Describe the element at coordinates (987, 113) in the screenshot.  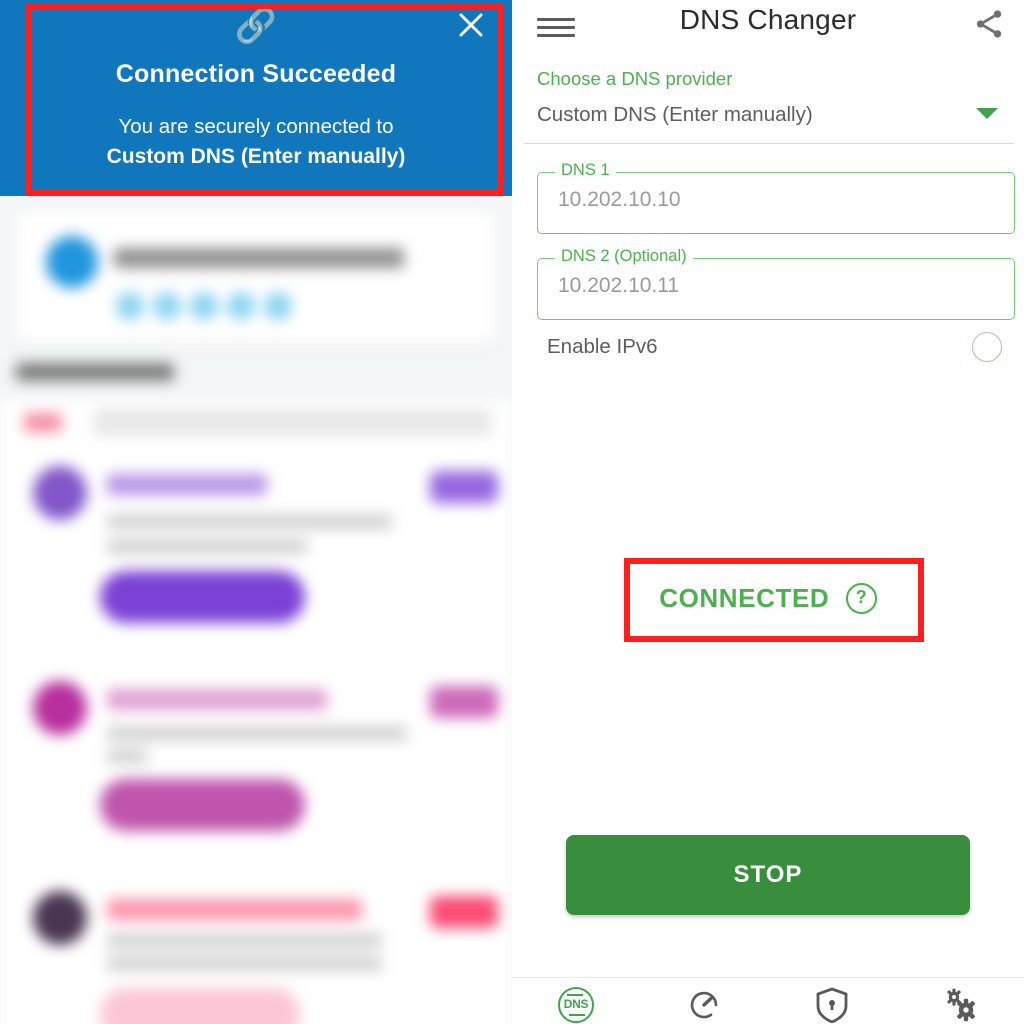
I see `chevron-down-icon` at that location.